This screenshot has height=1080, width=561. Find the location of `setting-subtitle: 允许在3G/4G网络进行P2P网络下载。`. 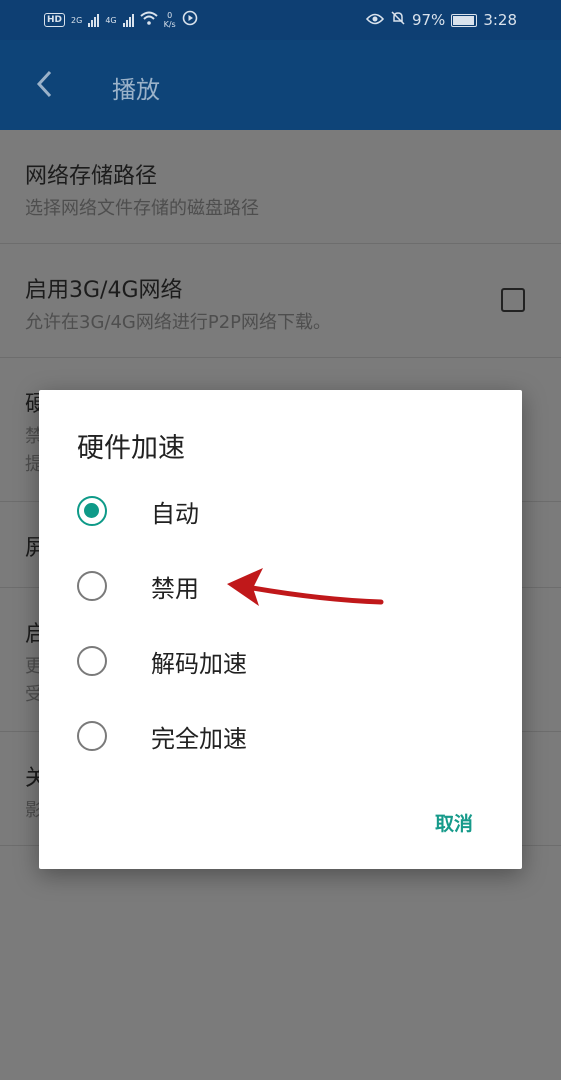

setting-subtitle: 允许在3G/4G网络进行P2P网络下载。 is located at coordinates (178, 322).